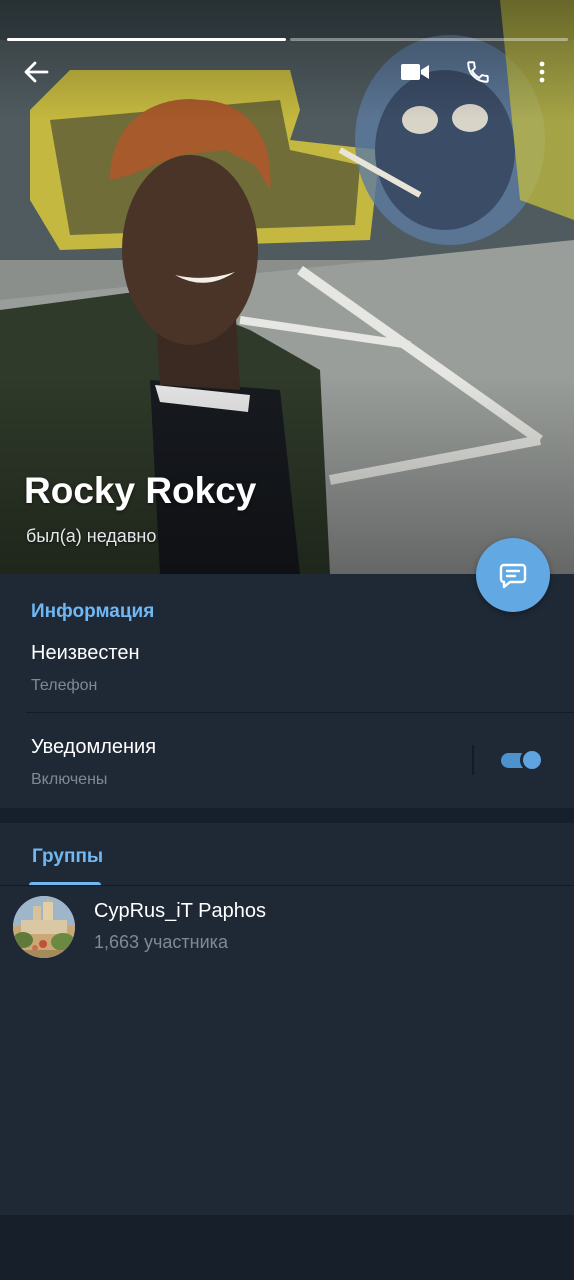 The height and width of the screenshot is (1280, 574). Describe the element at coordinates (69, 779) in the screenshot. I see `notifications-state: Включены` at that location.